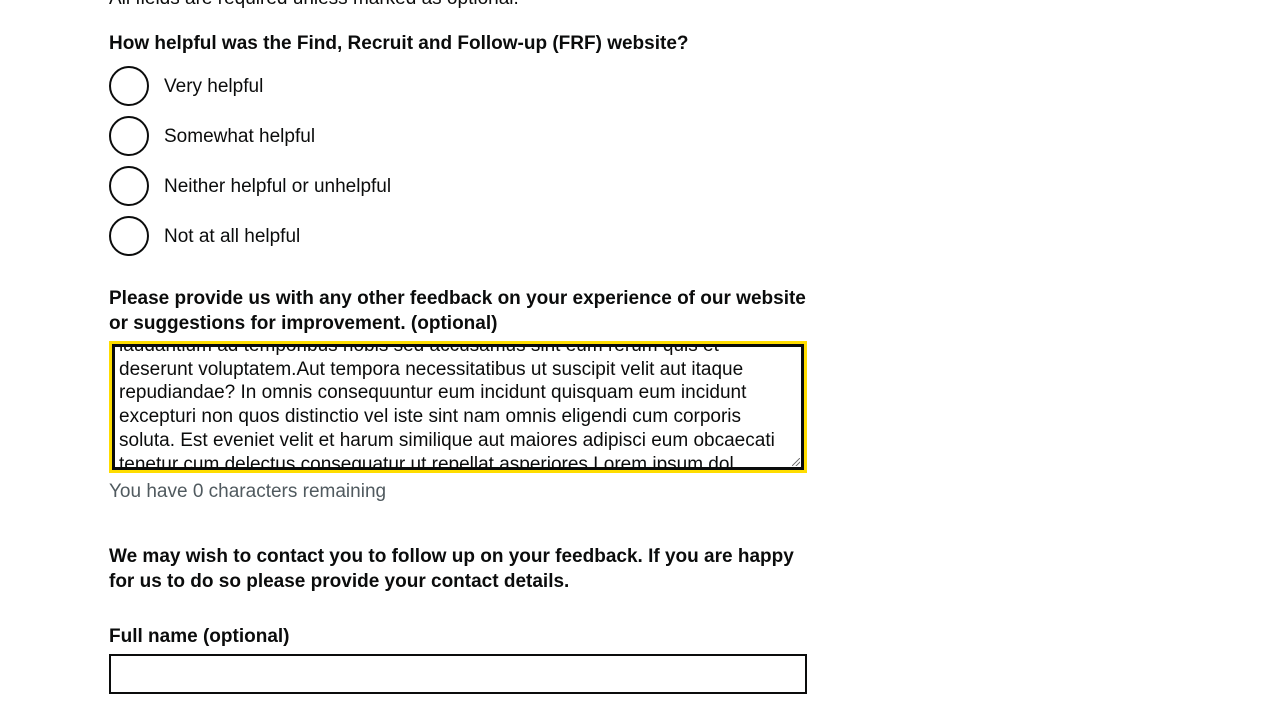 The image size is (1280, 720). Describe the element at coordinates (213, 86) in the screenshot. I see `radio-label: Very helpful` at that location.